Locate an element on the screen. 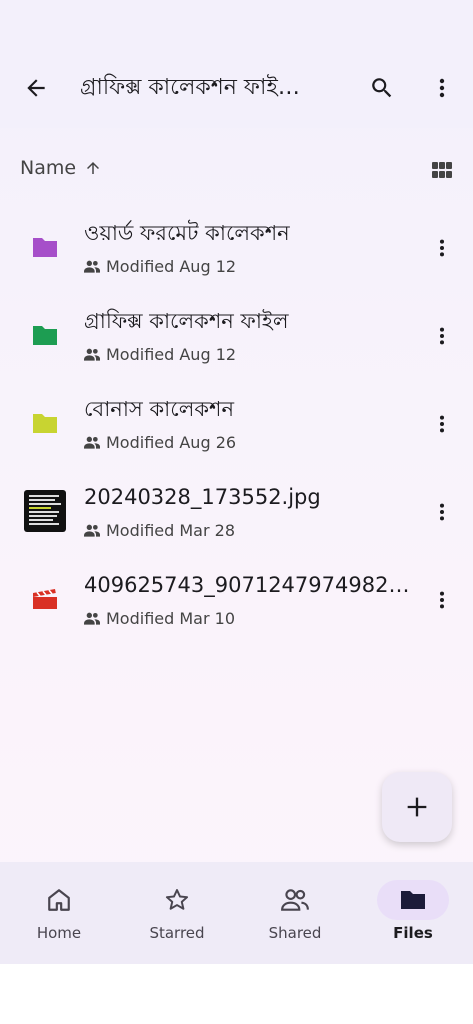 The width and height of the screenshot is (473, 1024). video-clapper-icon is located at coordinates (45, 599).